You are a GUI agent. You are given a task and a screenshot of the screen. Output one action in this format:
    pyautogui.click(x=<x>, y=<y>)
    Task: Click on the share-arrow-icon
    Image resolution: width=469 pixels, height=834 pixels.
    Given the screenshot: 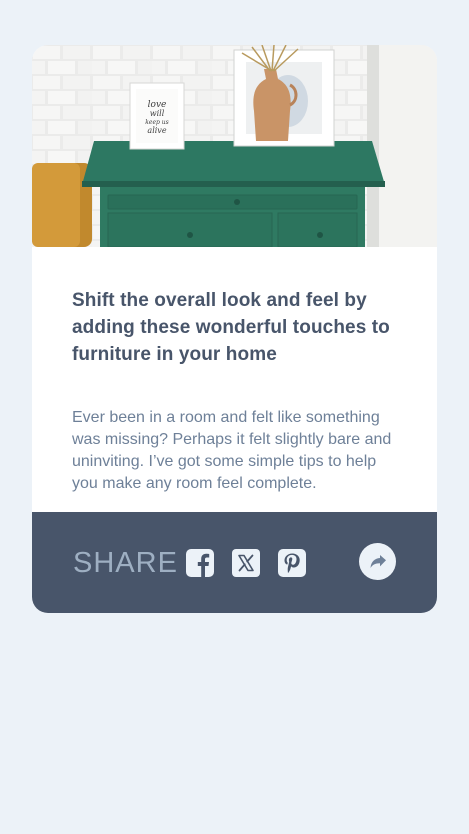 What is the action you would take?
    pyautogui.click(x=378, y=561)
    